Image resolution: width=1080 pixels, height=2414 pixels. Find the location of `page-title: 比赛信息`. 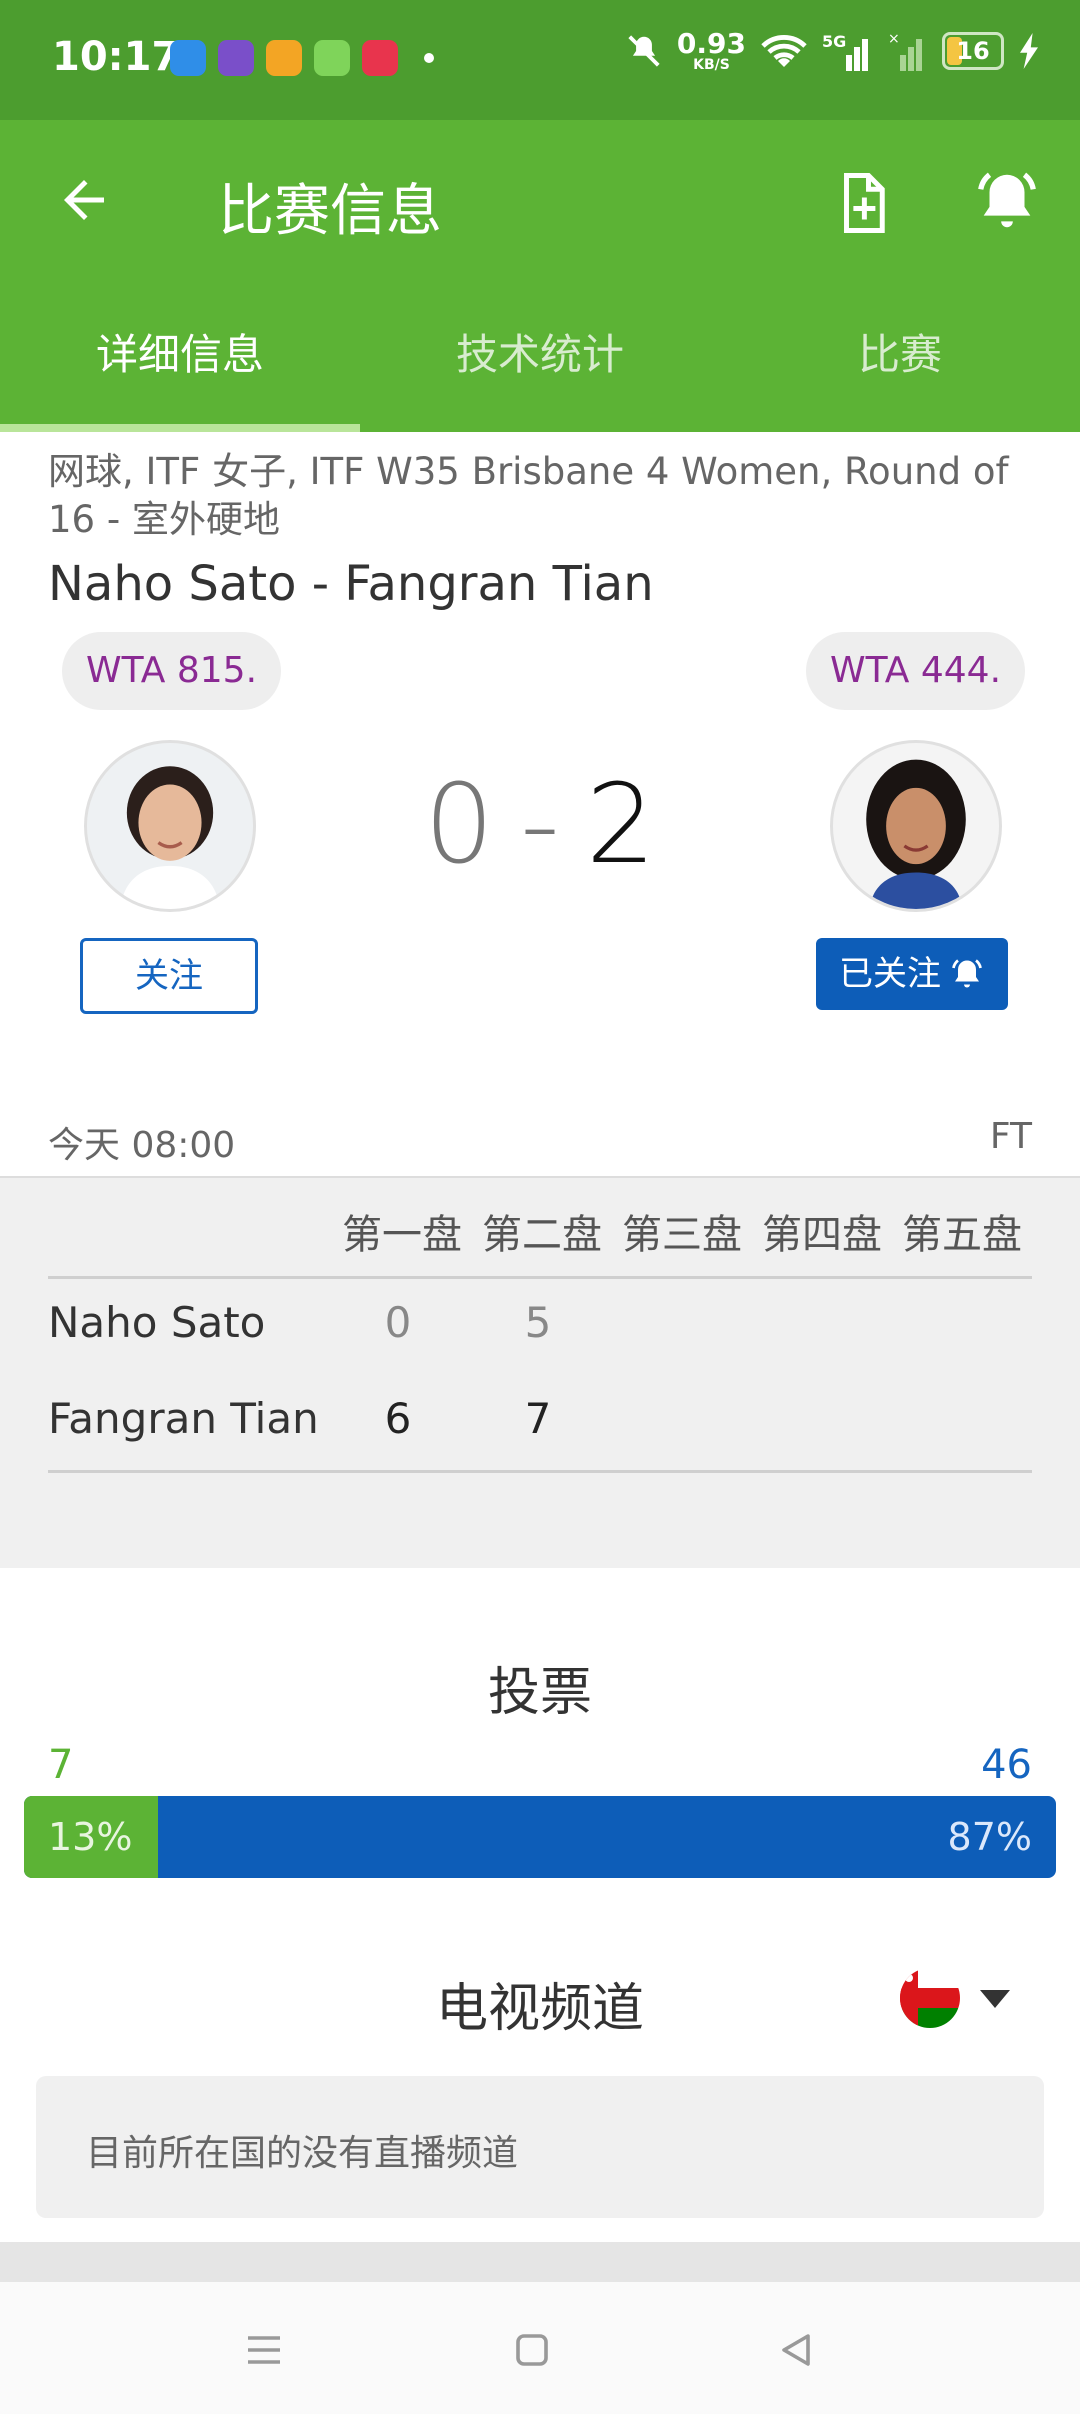

page-title: 比赛信息 is located at coordinates (330, 211).